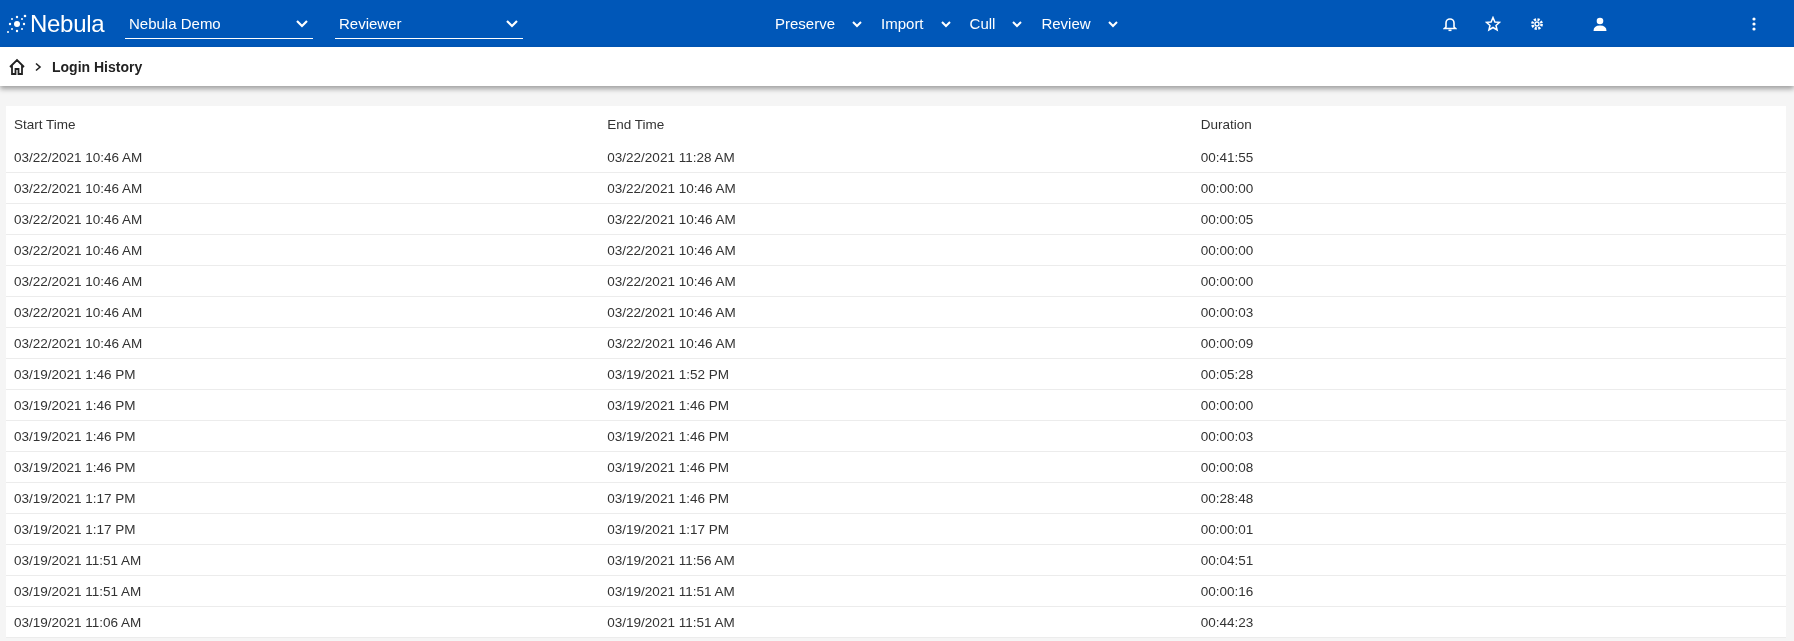 Image resolution: width=1794 pixels, height=641 pixels. I want to click on column-header: Duration, so click(1225, 124).